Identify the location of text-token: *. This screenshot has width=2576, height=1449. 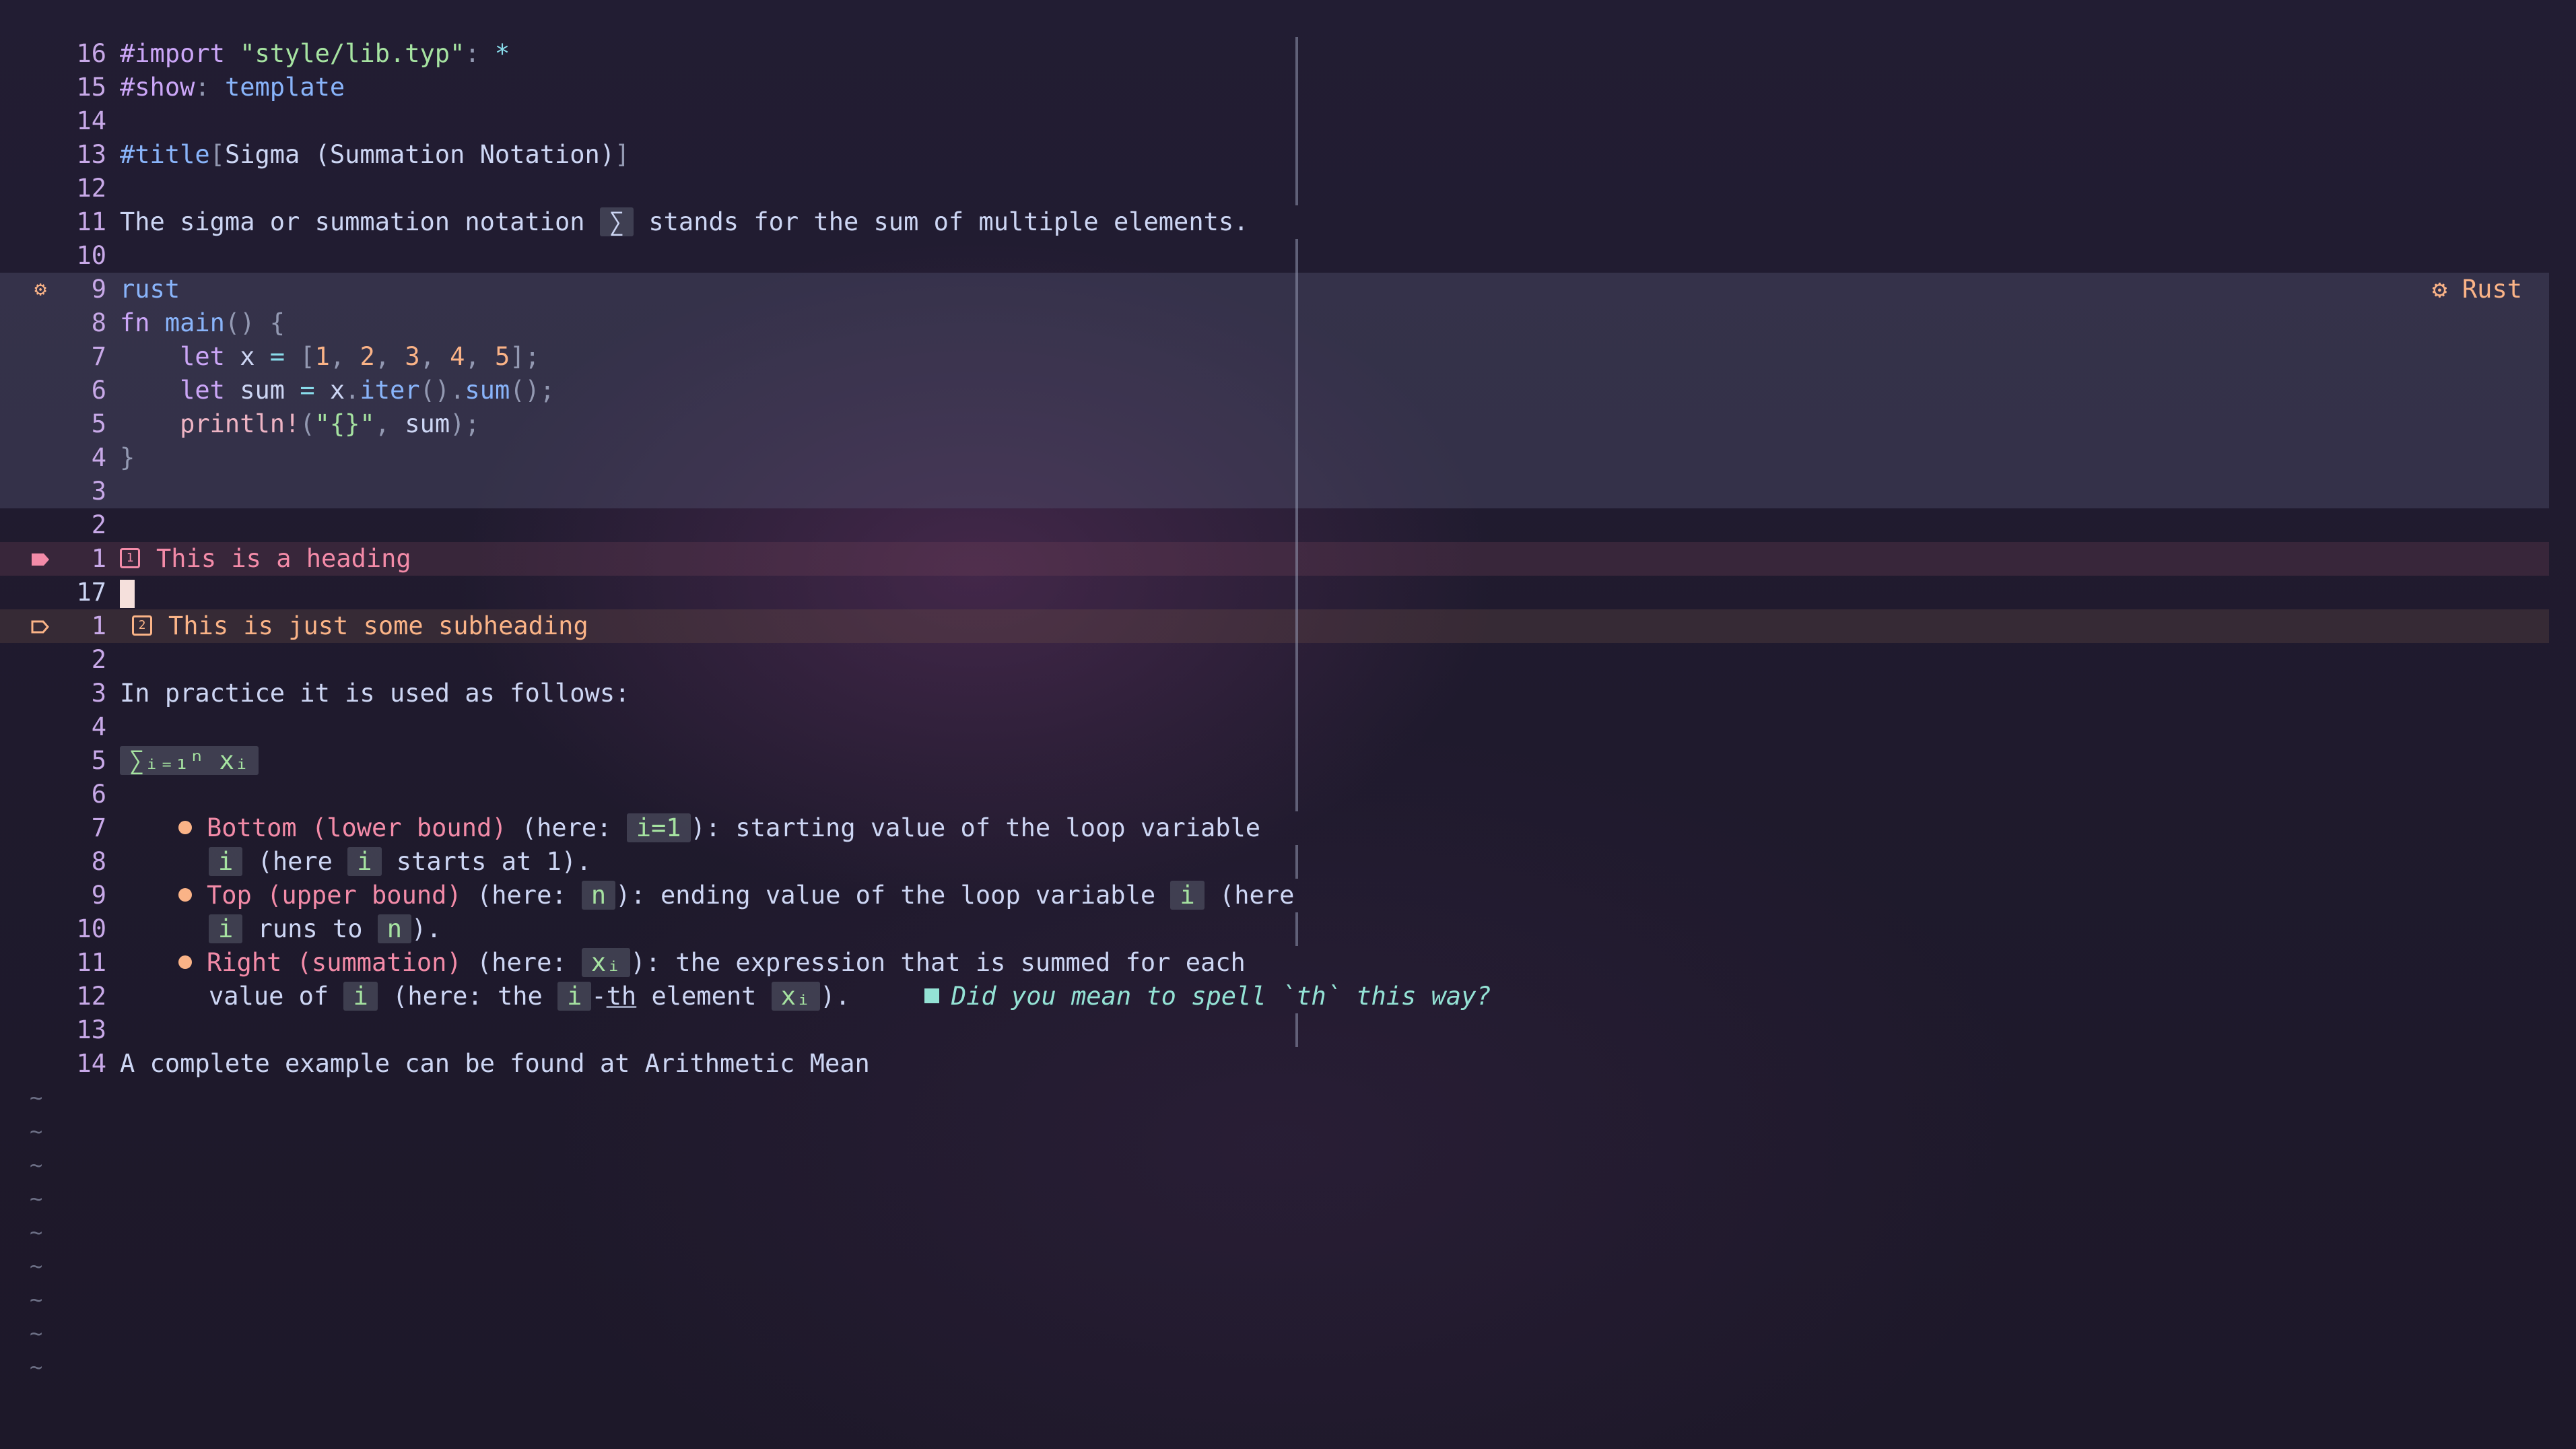
(502, 54).